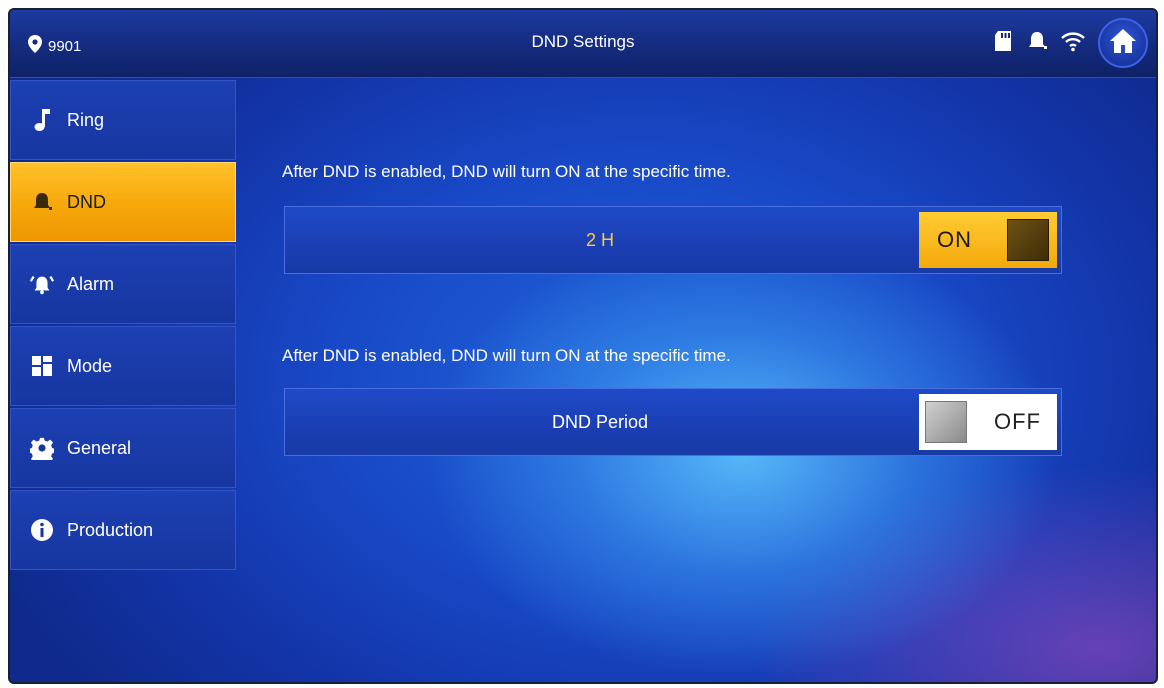 The width and height of the screenshot is (1164, 688). Describe the element at coordinates (110, 529) in the screenshot. I see `sidebar-item-label: Production` at that location.